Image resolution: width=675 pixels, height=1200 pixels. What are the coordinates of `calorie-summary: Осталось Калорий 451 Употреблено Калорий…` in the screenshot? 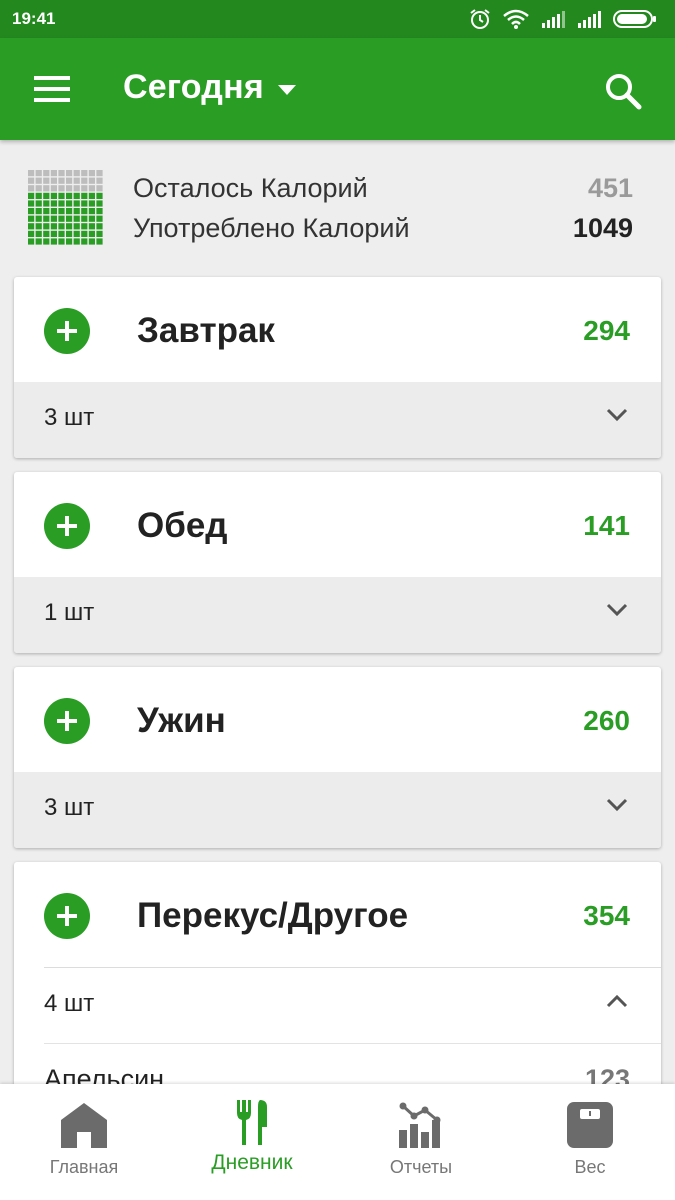 It's located at (337, 207).